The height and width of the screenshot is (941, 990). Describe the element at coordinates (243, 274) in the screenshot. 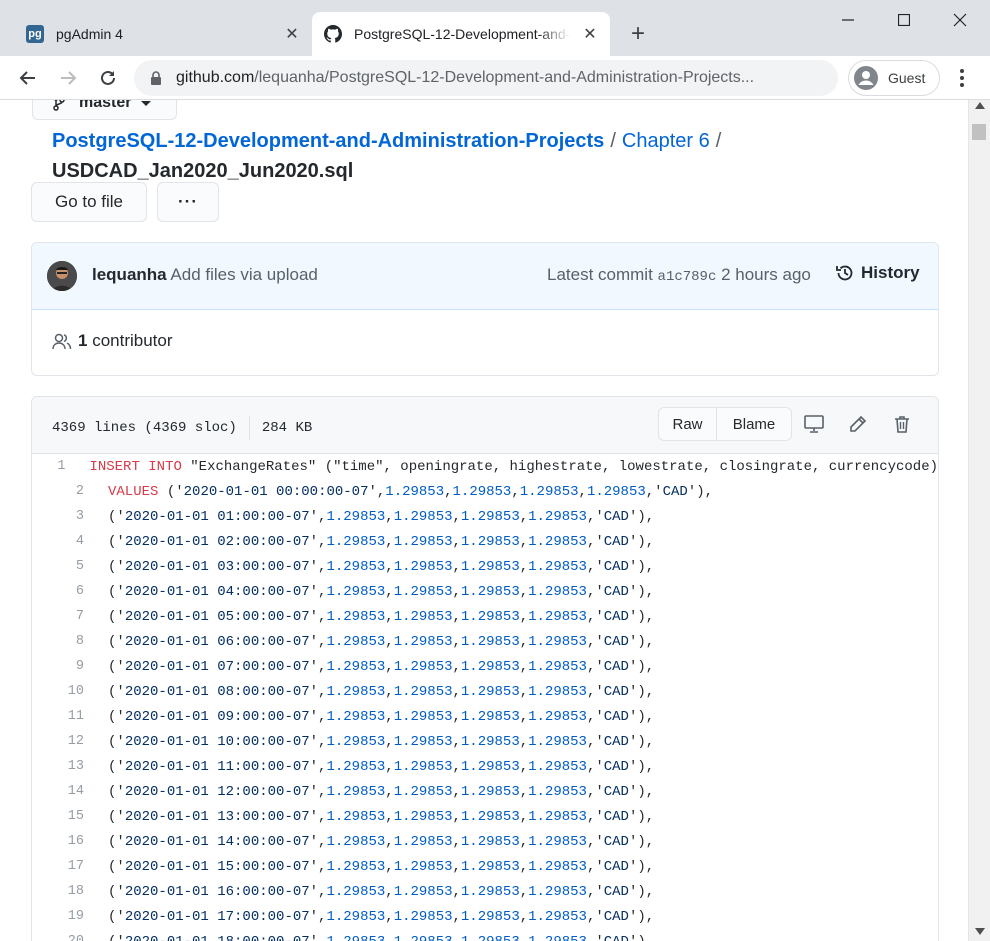

I see `commit-message: Add files via upload` at that location.